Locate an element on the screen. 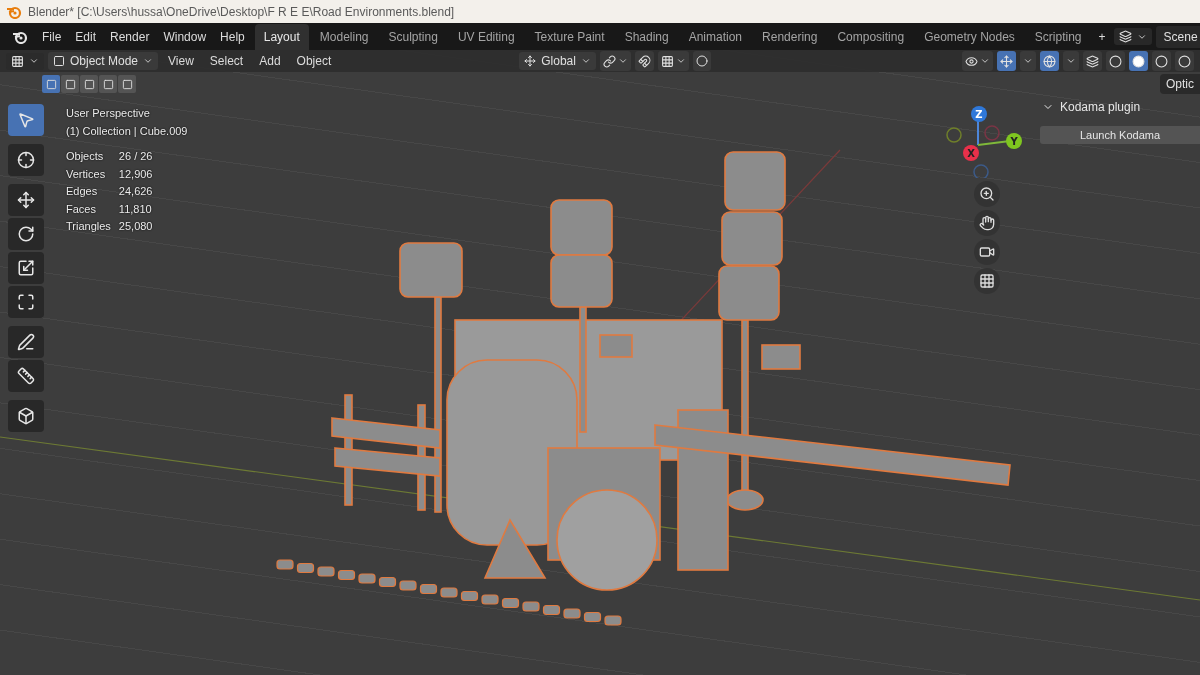 Image resolution: width=1200 pixels, height=675 pixels. workspace-tab: Sculpting is located at coordinates (413, 37).